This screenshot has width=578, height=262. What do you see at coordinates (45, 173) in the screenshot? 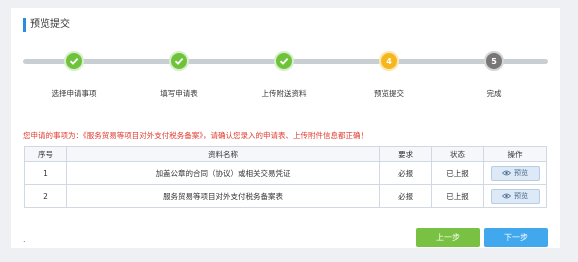
I see `row-no: 1` at bounding box center [45, 173].